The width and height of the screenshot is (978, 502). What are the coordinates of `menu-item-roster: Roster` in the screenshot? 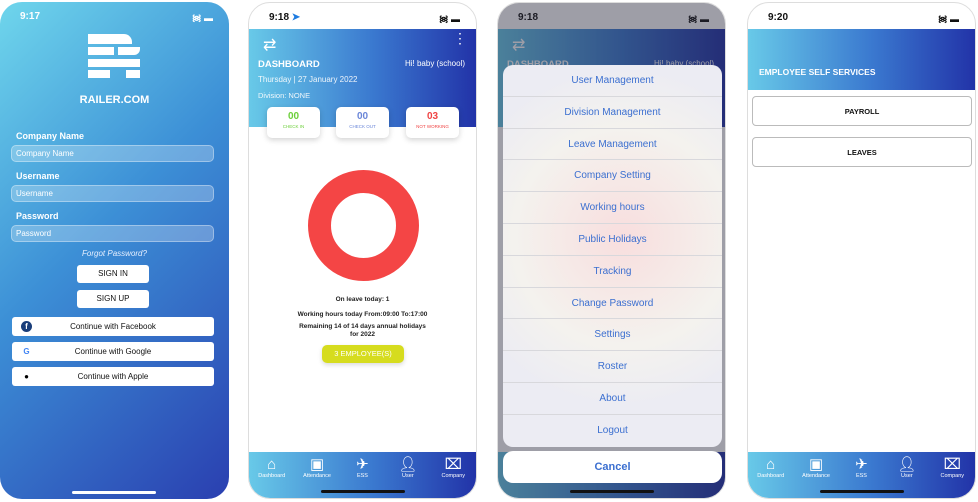 It's located at (612, 367).